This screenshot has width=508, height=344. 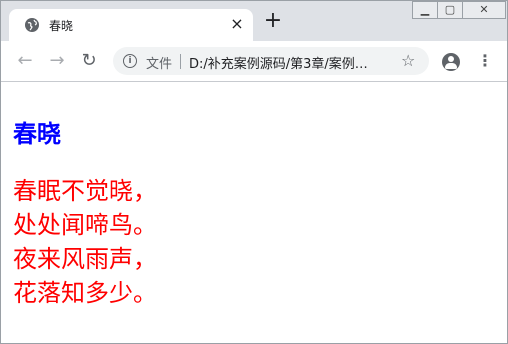 What do you see at coordinates (37, 134) in the screenshot?
I see `page-heading: 春晓` at bounding box center [37, 134].